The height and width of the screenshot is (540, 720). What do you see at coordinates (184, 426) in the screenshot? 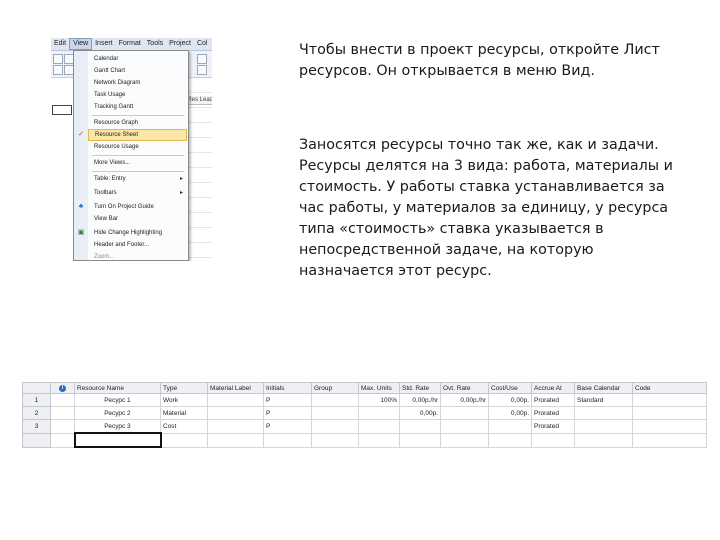
I see `type-cell: Cost` at bounding box center [184, 426].